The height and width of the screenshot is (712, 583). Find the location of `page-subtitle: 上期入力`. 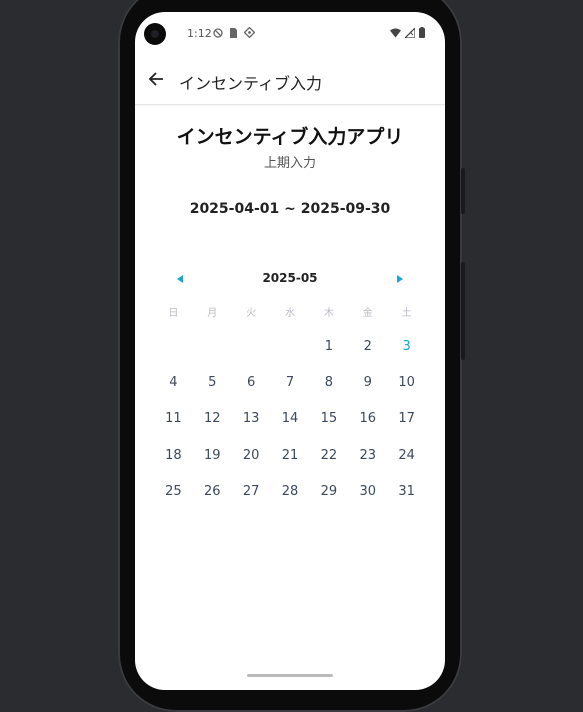

page-subtitle: 上期入力 is located at coordinates (289, 163).